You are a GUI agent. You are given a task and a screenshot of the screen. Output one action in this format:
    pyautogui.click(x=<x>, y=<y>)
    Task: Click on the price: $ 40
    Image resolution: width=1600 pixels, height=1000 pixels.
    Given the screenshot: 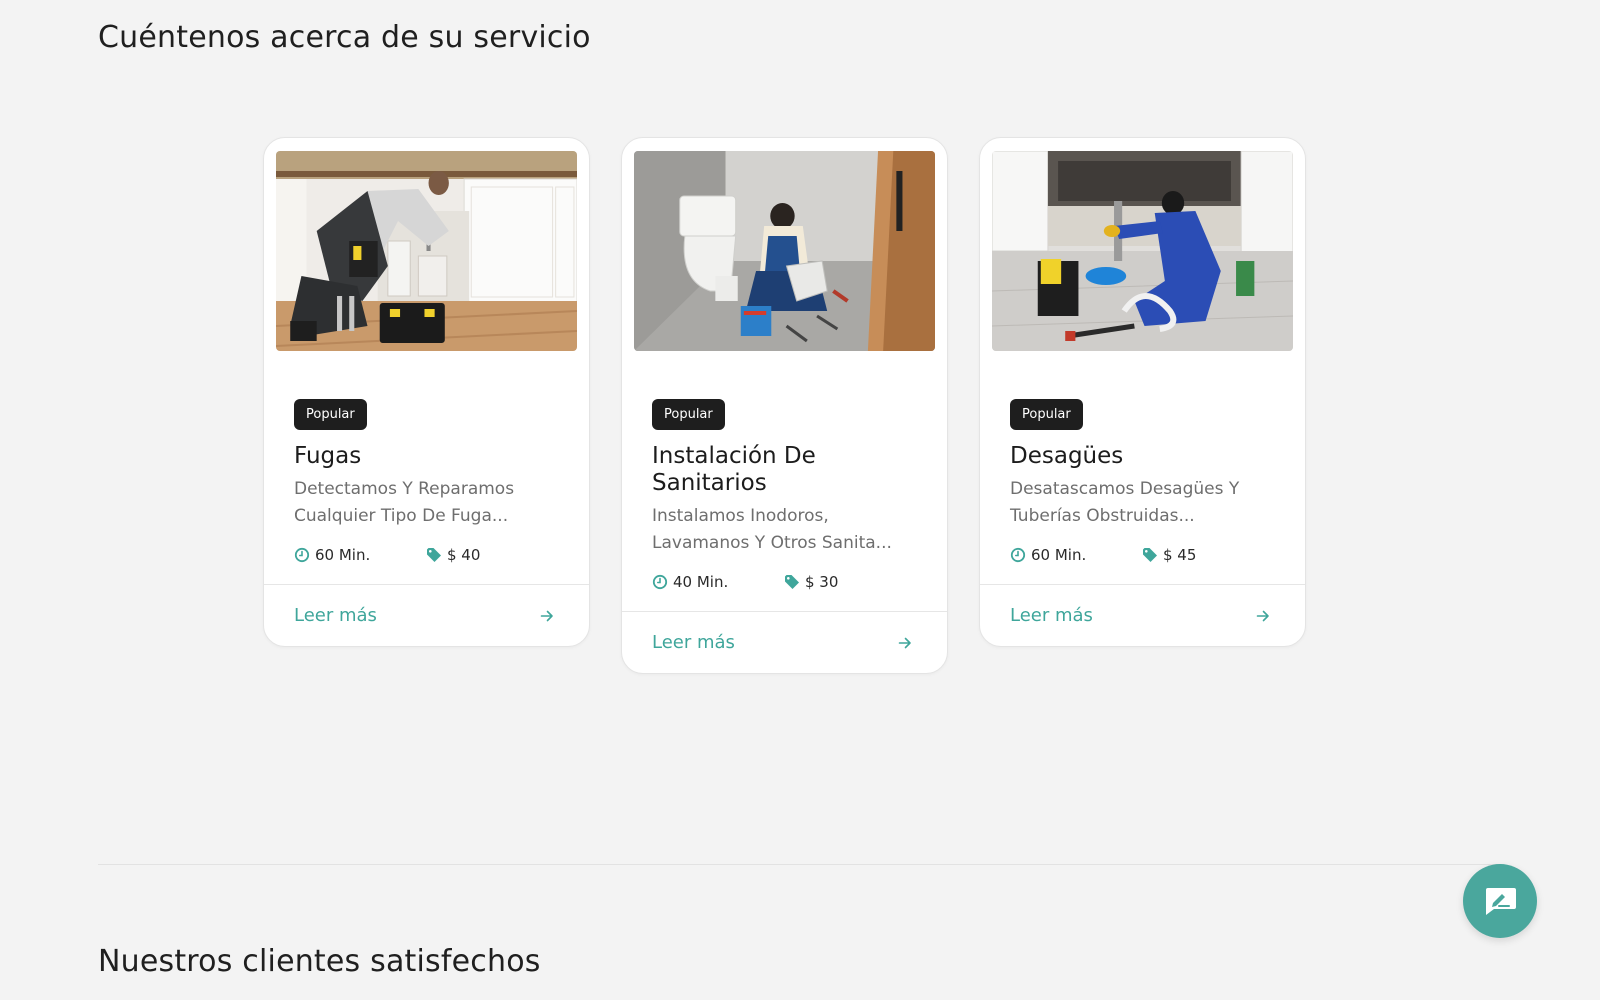 What is the action you would take?
    pyautogui.click(x=453, y=555)
    